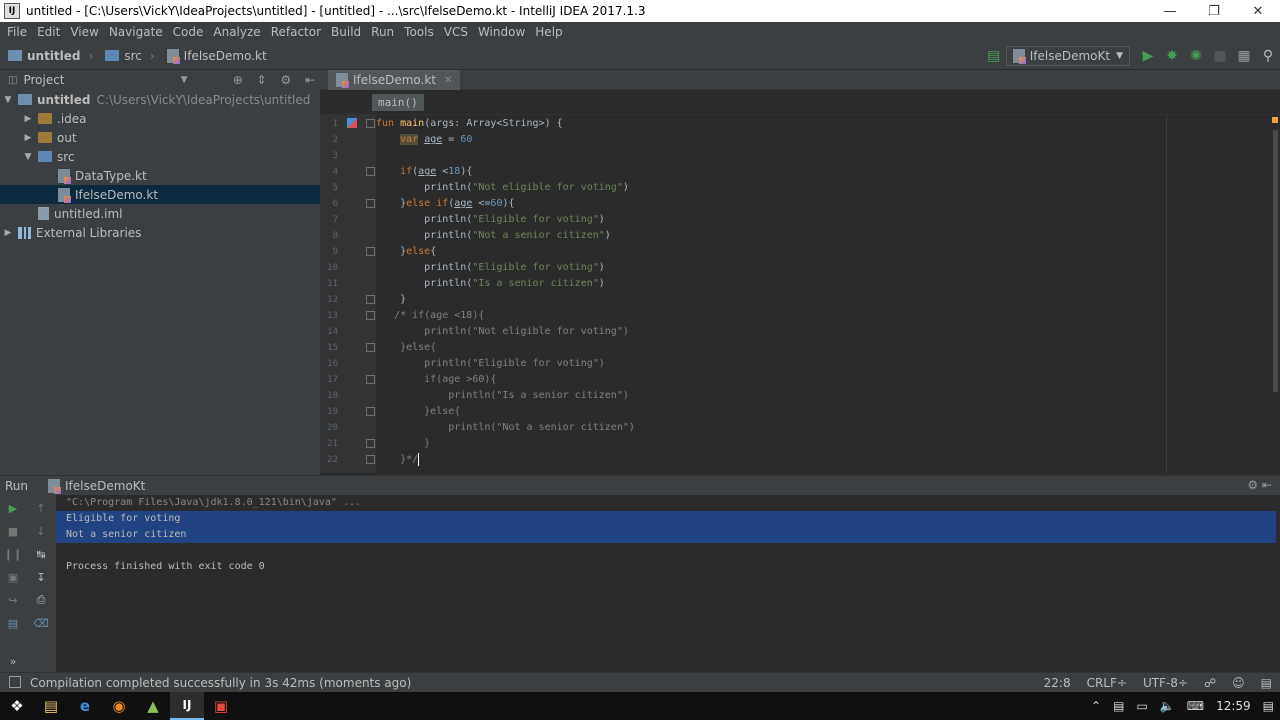 The width and height of the screenshot is (1280, 720). What do you see at coordinates (1067, 56) in the screenshot?
I see `run-configuration-select: IfelseDemoKt ▼` at bounding box center [1067, 56].